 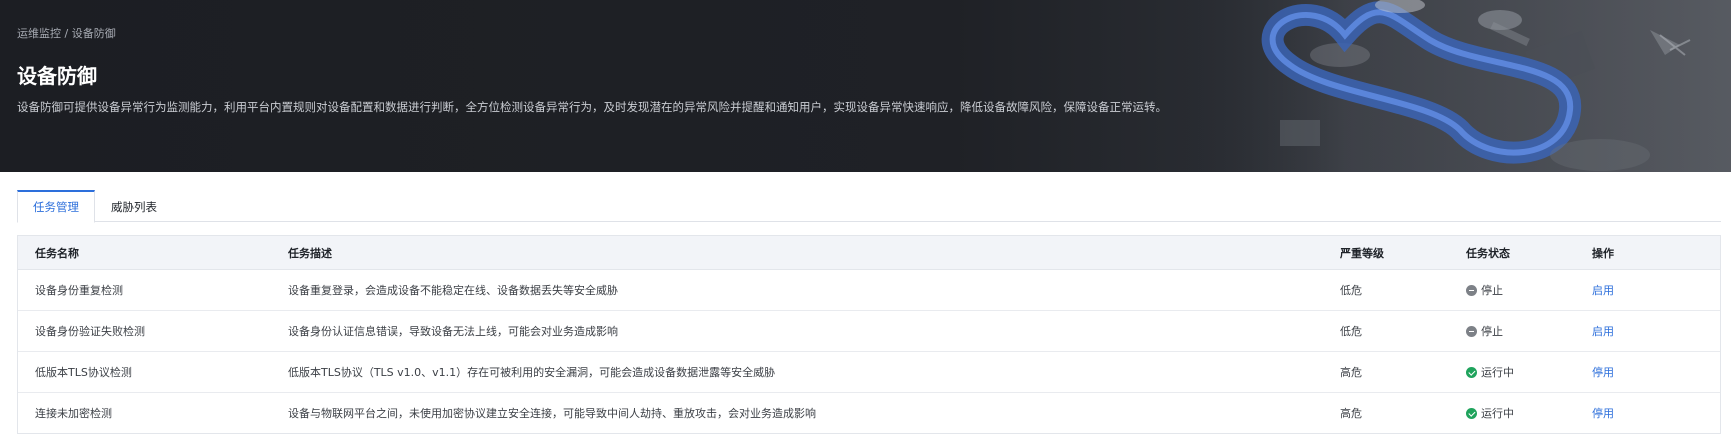 I want to click on column-header-name: 任务名称, so click(x=57, y=253).